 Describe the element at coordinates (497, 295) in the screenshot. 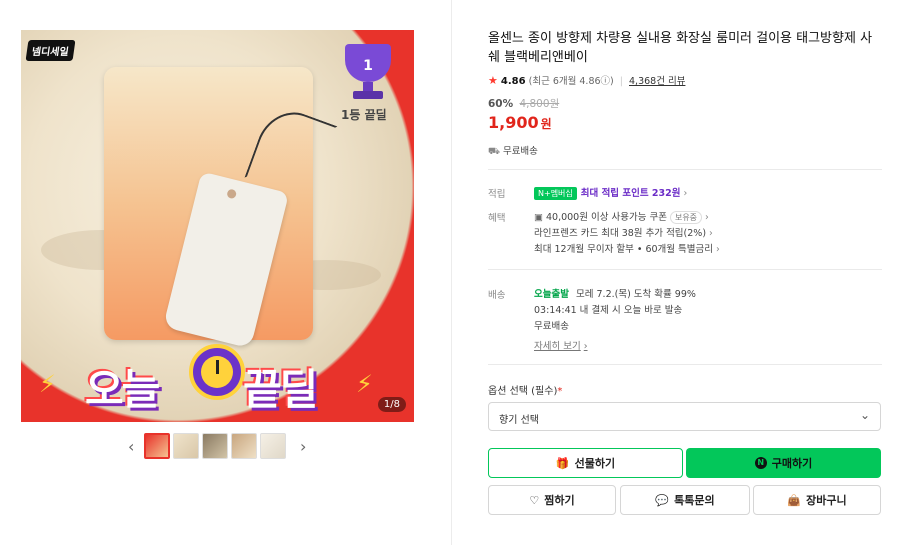

I see `delivery-label: 배송` at that location.